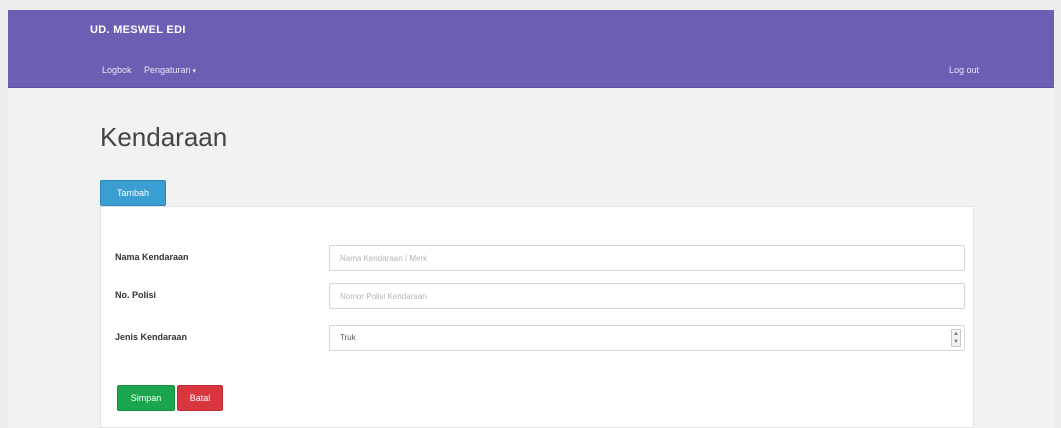 The height and width of the screenshot is (428, 1061). I want to click on vehicle-type-select: Truk ▲ ▼, so click(647, 338).